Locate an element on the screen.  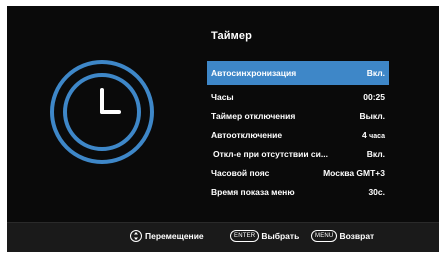
footer-hint-bar: Перемещение ENTER Выбрать MENU Возврат is located at coordinates (223, 237).